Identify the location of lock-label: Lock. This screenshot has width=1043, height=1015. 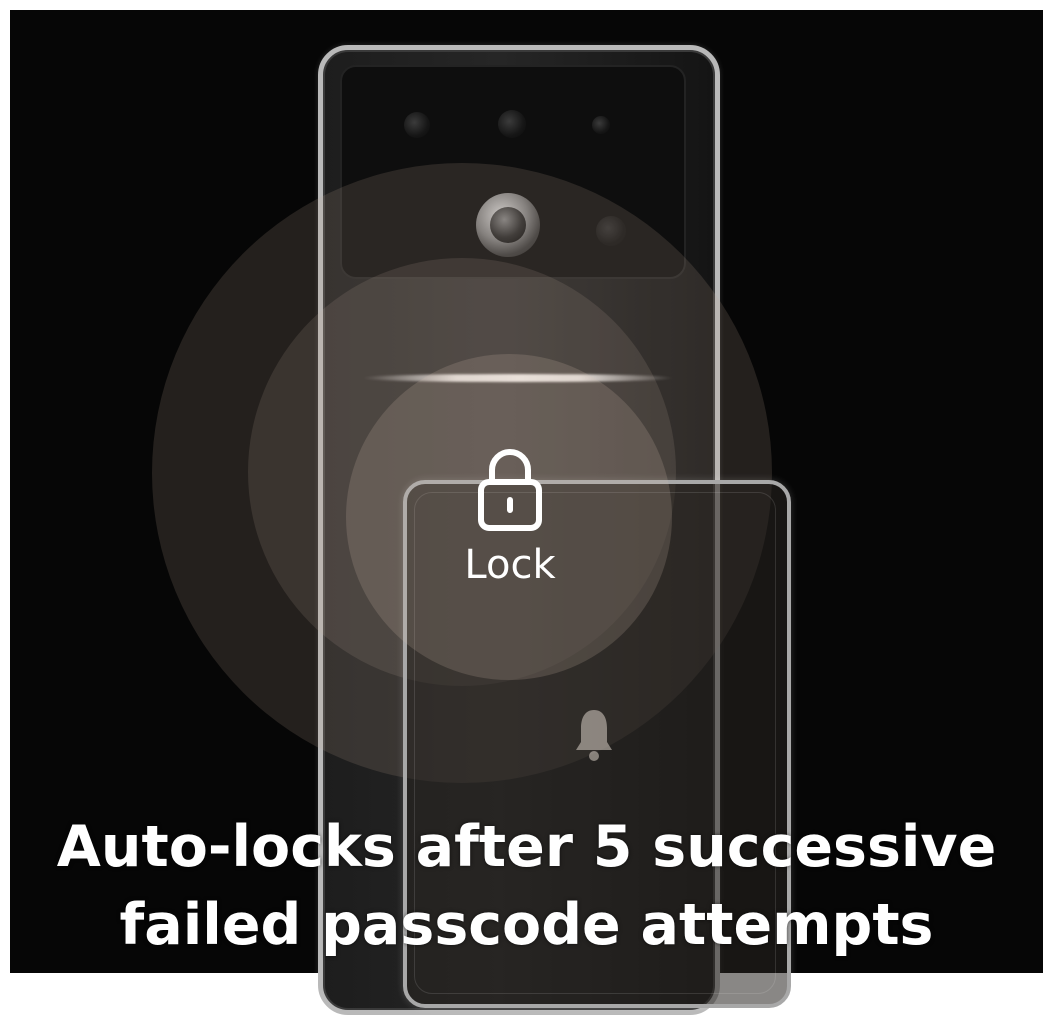
(510, 565).